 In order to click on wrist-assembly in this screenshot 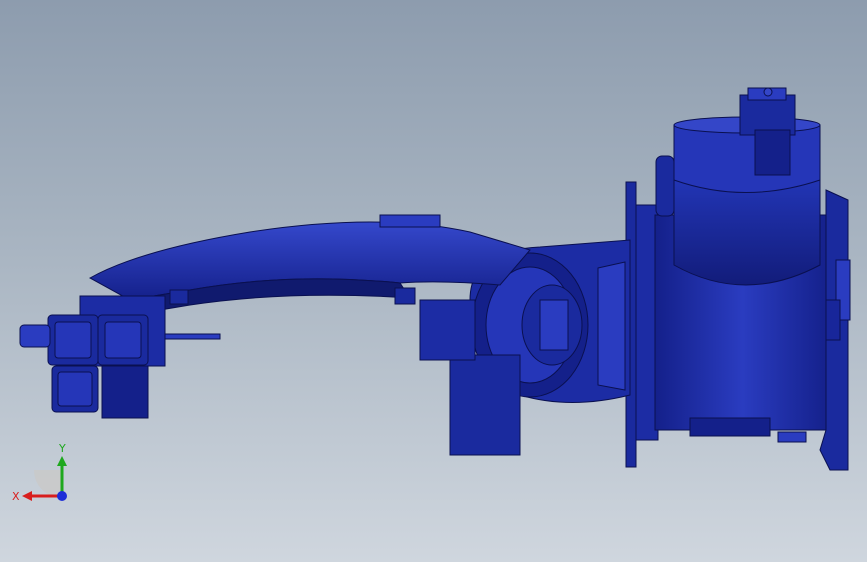, I will do `click(120, 357)`.